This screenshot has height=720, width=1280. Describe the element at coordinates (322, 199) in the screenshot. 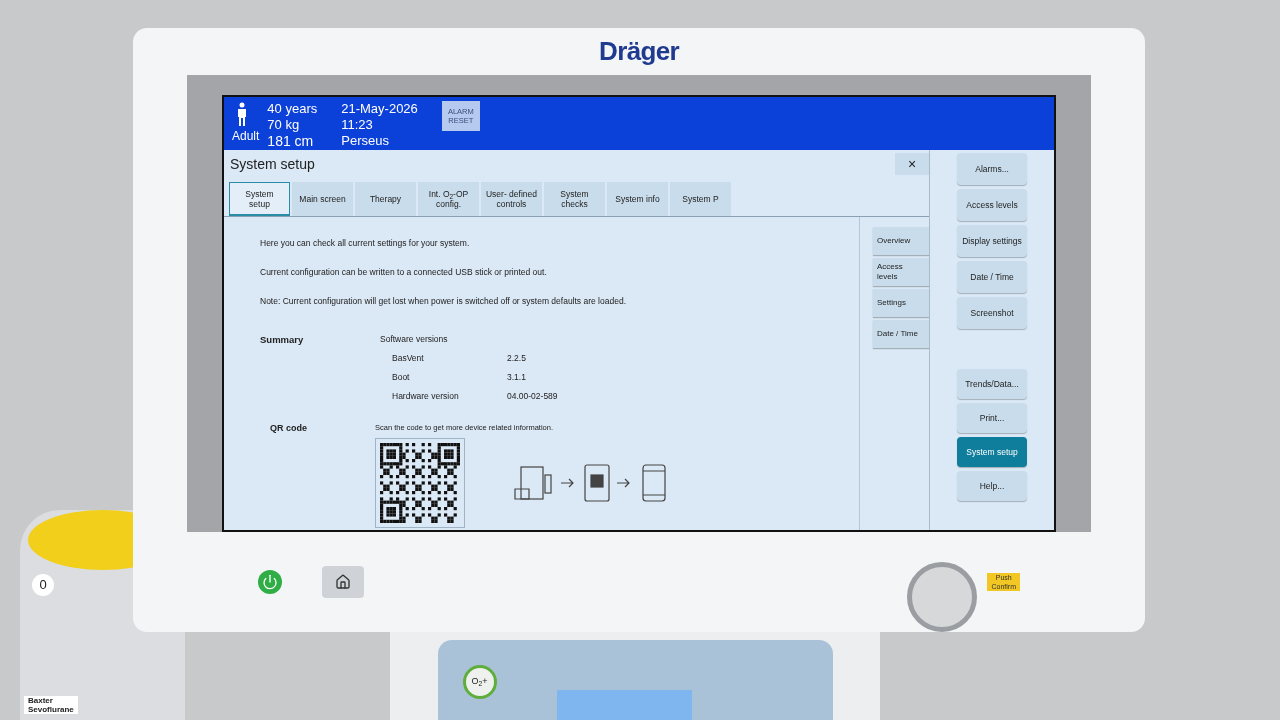

I see `tab: Main screen` at that location.